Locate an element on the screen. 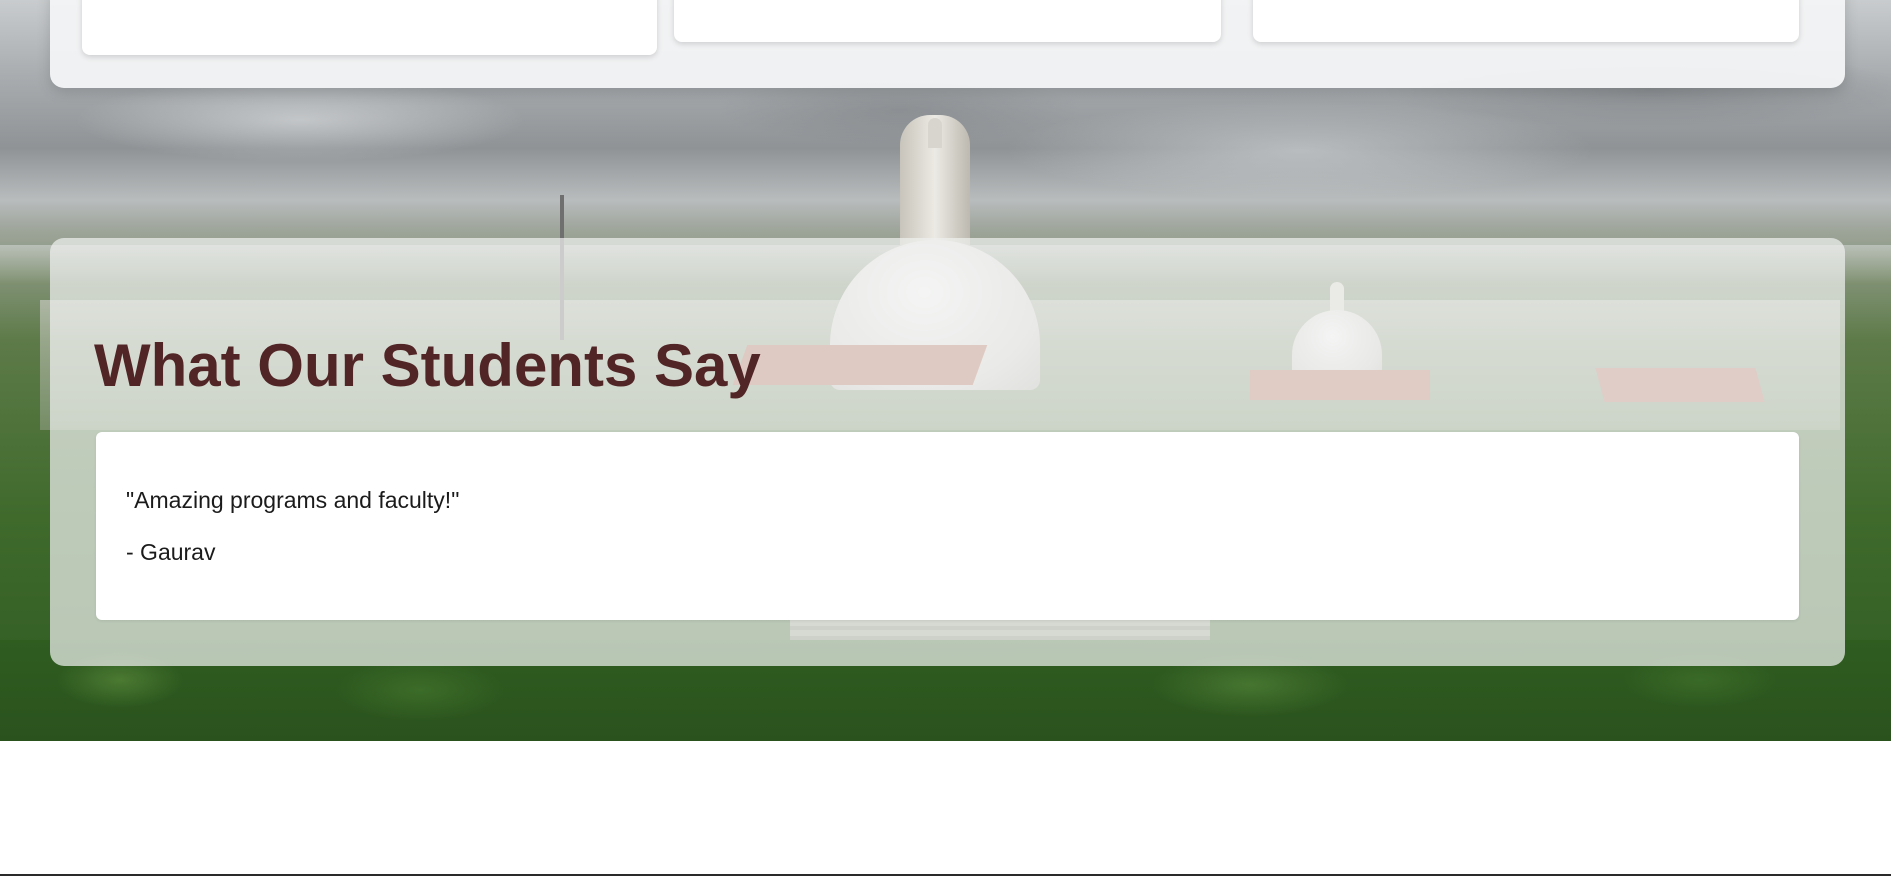 The image size is (1891, 876). testimonial-quote: "Amazing programs and faculty!" is located at coordinates (293, 500).